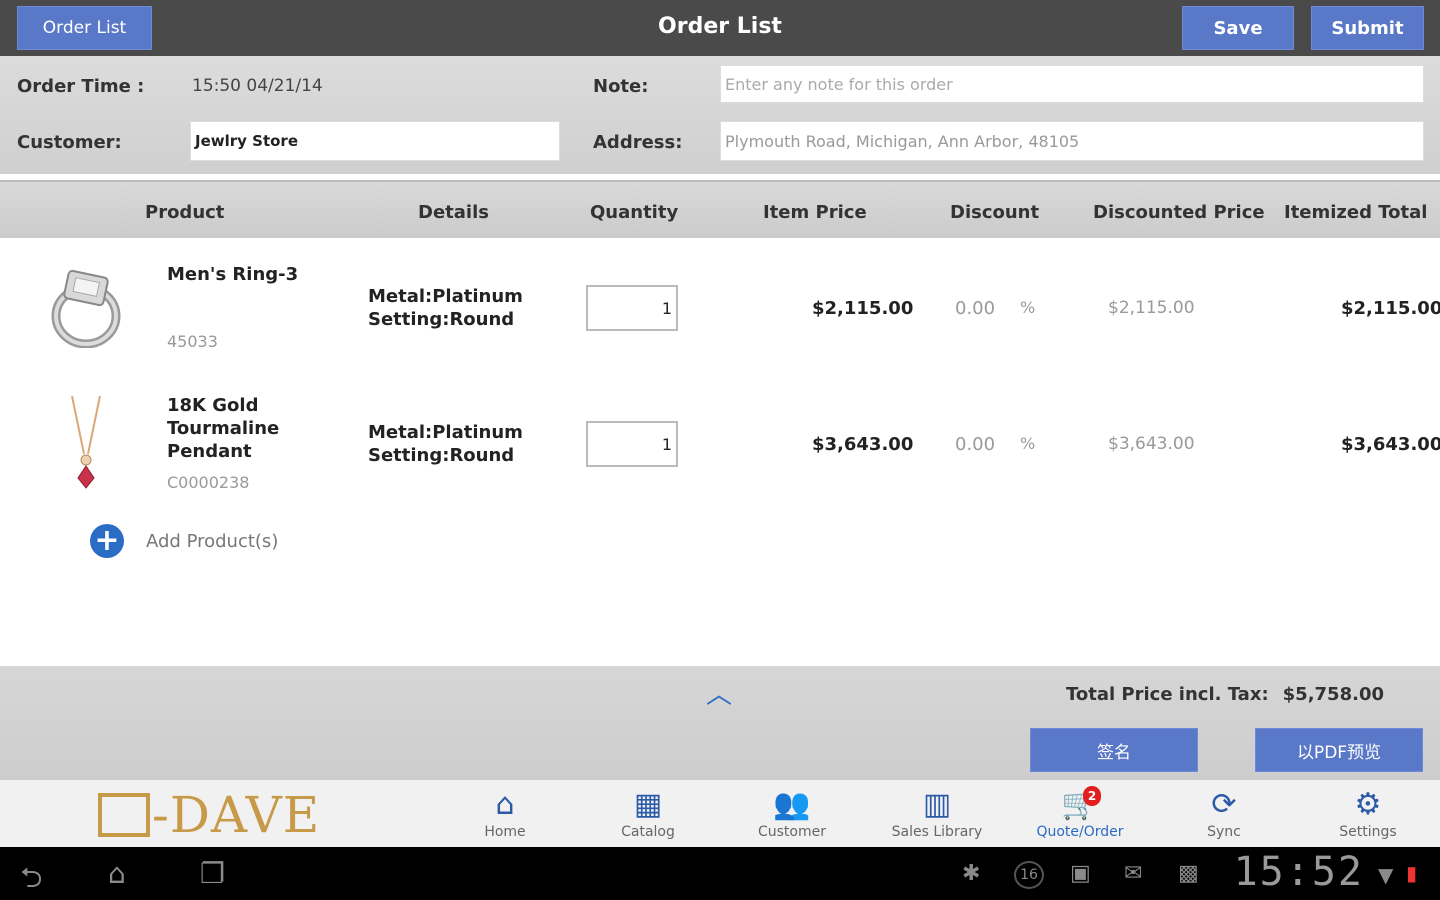 The width and height of the screenshot is (1440, 900). I want to click on pdf-preview-button: 以PDF预览, so click(1339, 750).